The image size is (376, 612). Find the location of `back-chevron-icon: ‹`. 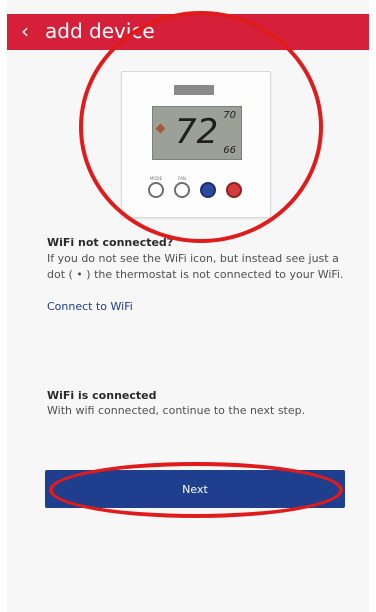

back-chevron-icon: ‹ is located at coordinates (25, 31).